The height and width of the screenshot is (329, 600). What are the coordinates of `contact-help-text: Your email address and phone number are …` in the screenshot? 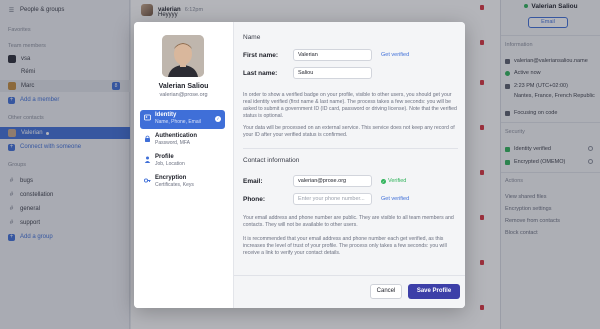 It's located at (348, 221).